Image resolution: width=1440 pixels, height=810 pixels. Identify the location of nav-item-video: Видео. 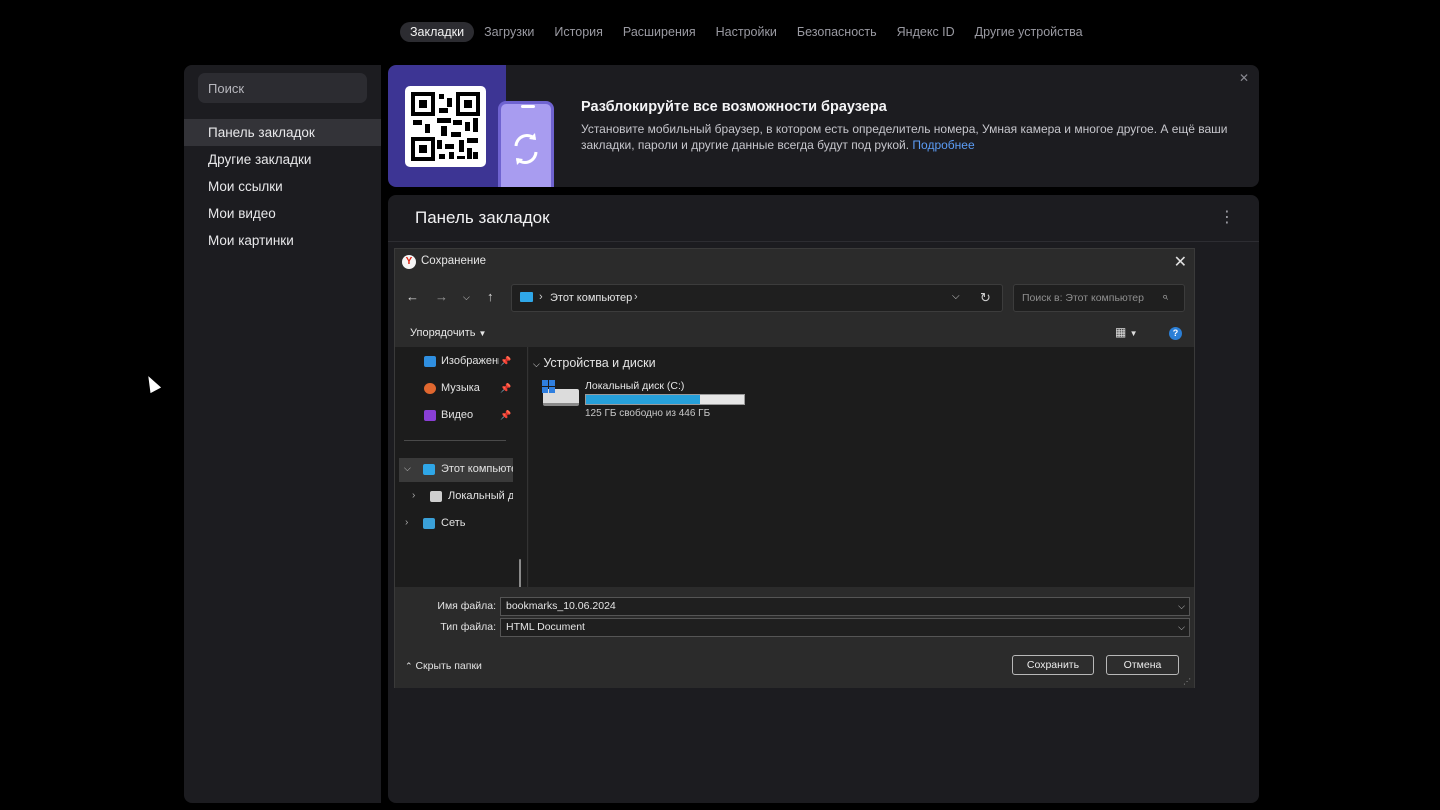
(457, 415).